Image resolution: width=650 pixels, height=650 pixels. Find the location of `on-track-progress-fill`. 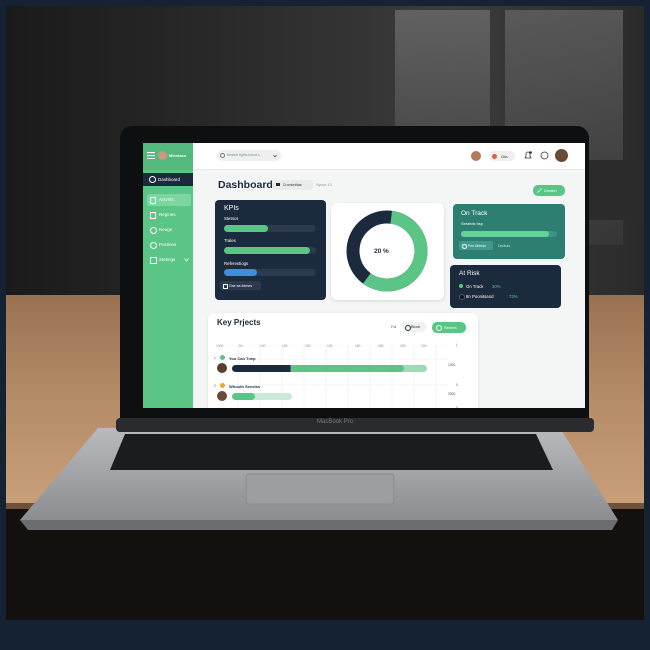

on-track-progress-fill is located at coordinates (505, 234).